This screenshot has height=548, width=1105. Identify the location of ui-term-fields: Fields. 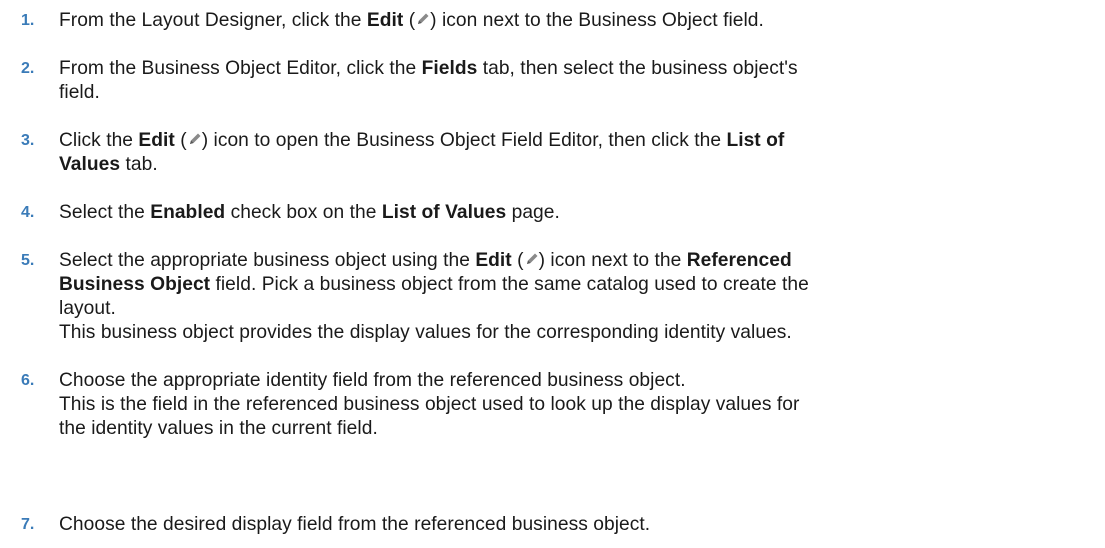
(449, 68).